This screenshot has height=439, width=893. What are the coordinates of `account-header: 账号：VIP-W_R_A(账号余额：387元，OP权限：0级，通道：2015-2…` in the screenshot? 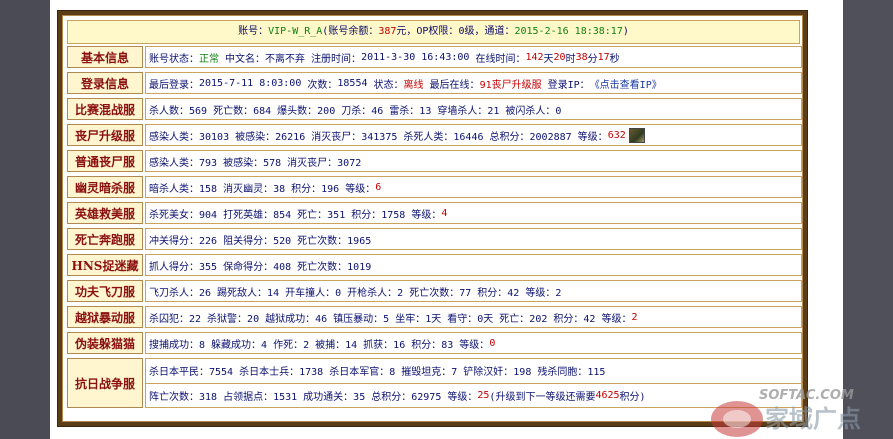 It's located at (433, 32).